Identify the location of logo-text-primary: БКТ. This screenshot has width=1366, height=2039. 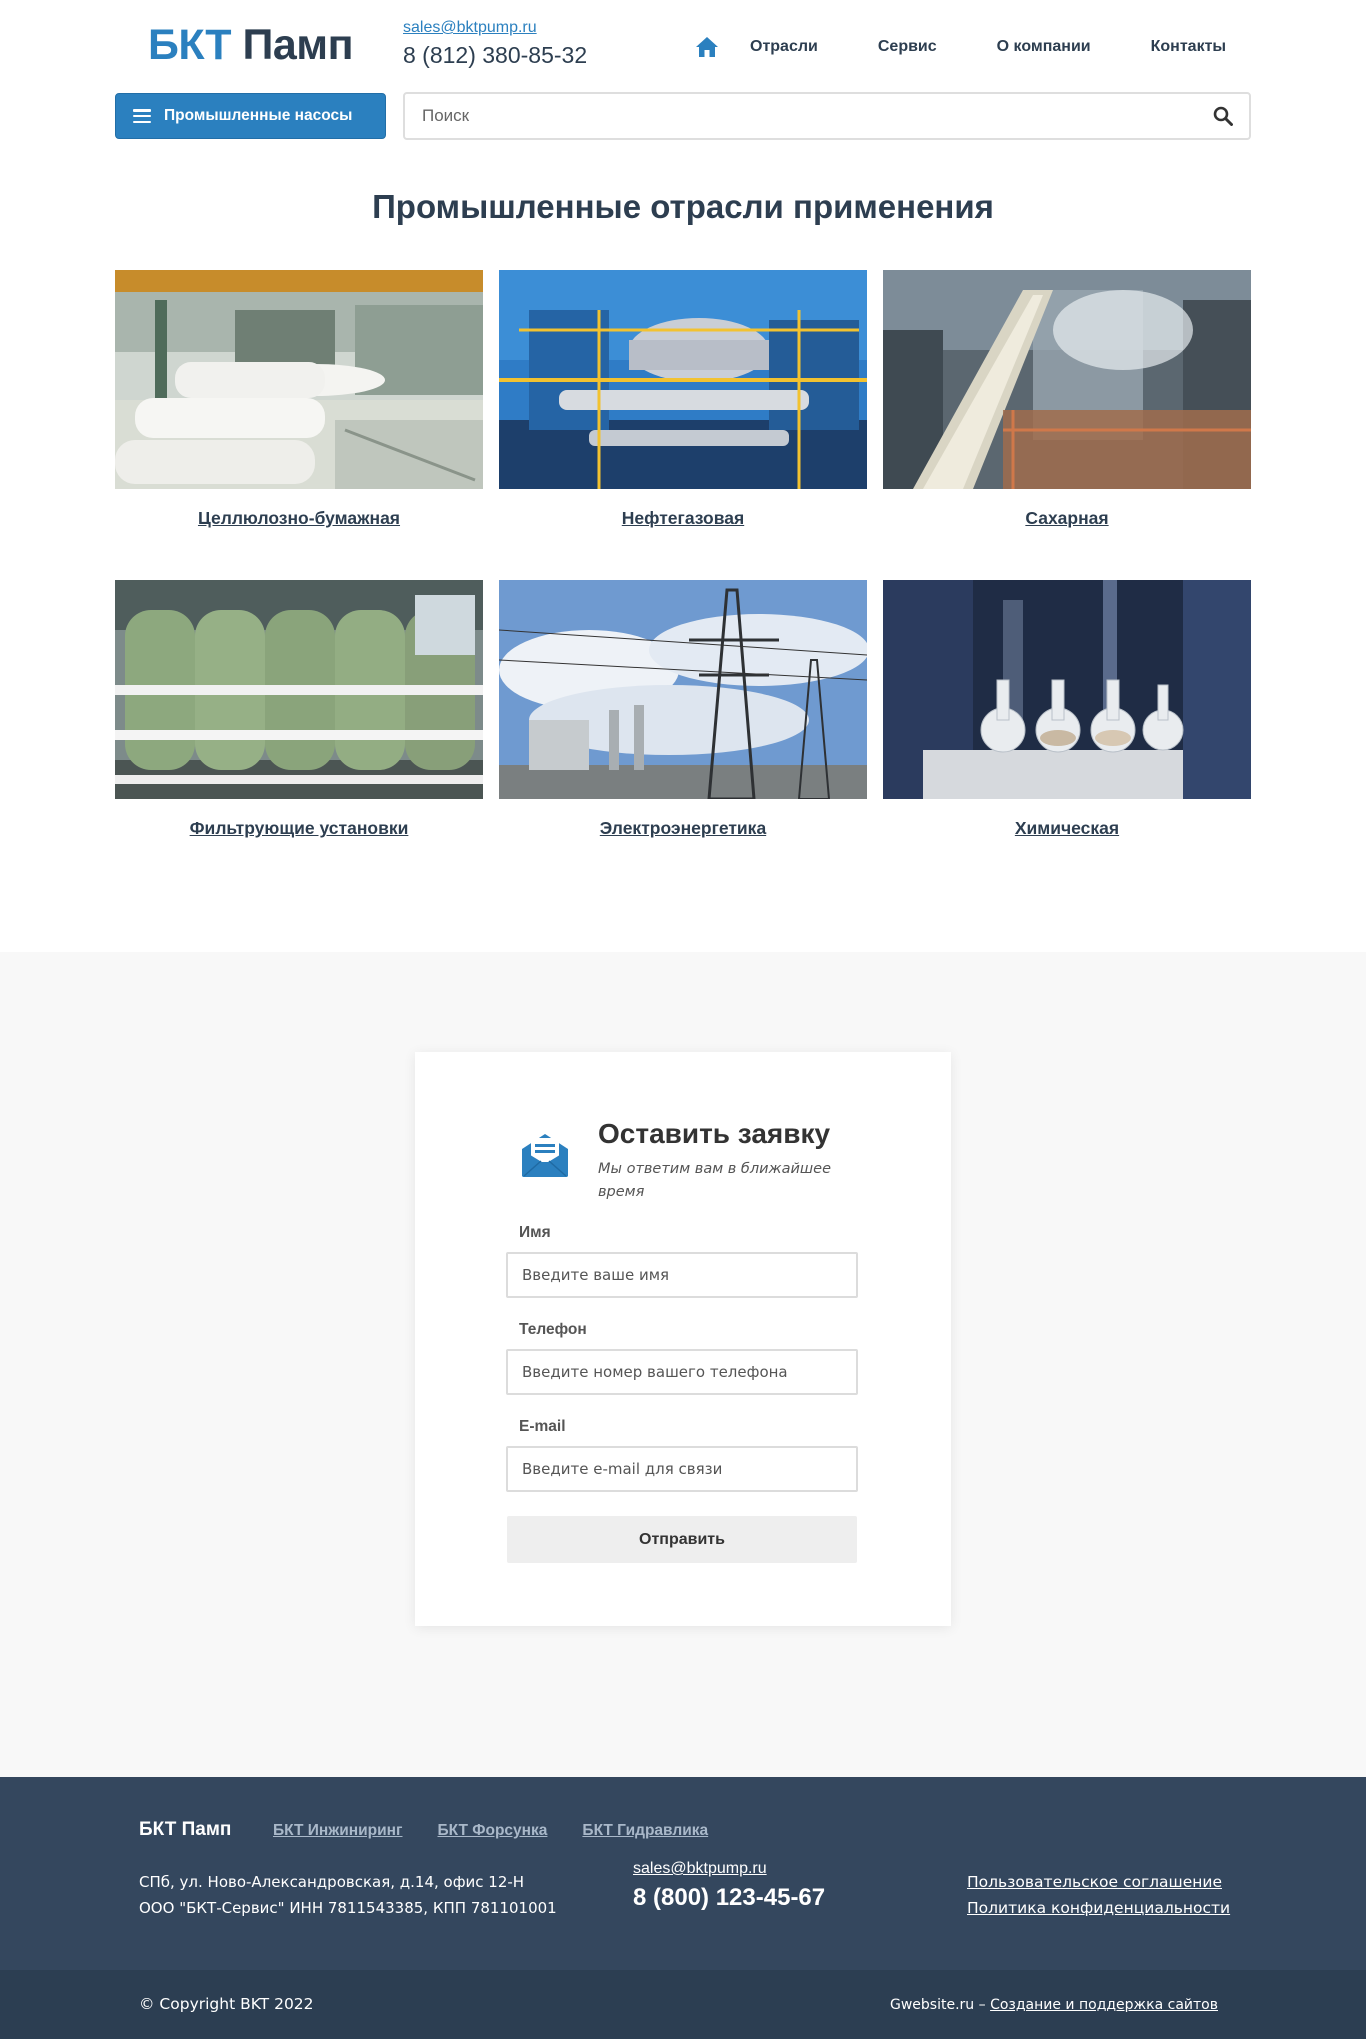
(190, 45).